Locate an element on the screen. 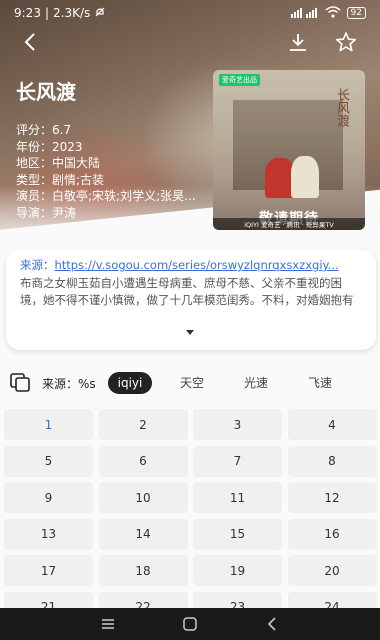 Image resolution: width=380 pixels, height=640 pixels. poster-badge: 爱奇艺出品 is located at coordinates (239, 80).